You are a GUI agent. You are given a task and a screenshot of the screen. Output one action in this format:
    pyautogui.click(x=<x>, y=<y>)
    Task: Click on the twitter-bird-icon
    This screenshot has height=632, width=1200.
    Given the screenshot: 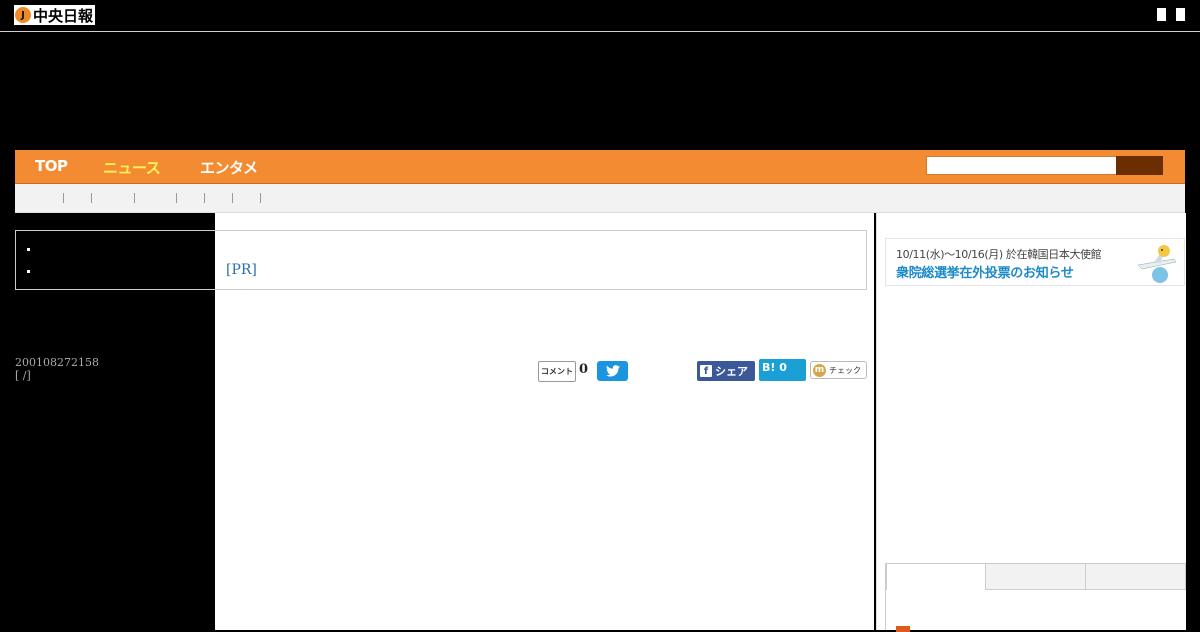 What is the action you would take?
    pyautogui.click(x=612, y=371)
    